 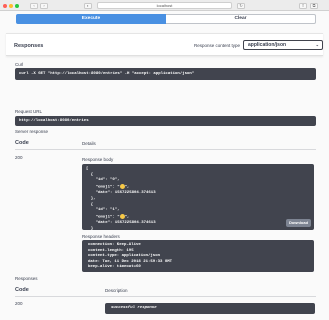 What do you see at coordinates (111, 250) in the screenshot?
I see `header-line: content-length: 195` at bounding box center [111, 250].